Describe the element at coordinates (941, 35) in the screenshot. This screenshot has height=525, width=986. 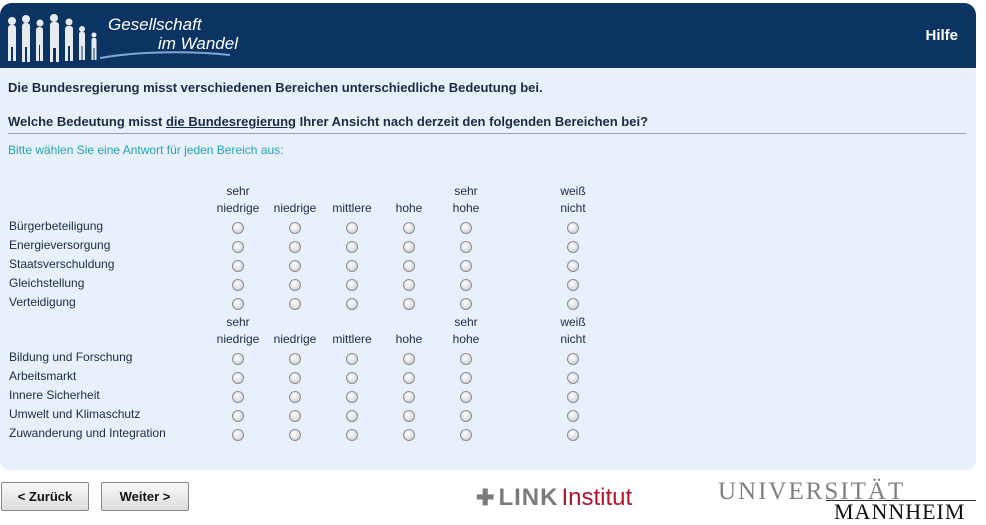
I see `help-link: Hilfe` at that location.